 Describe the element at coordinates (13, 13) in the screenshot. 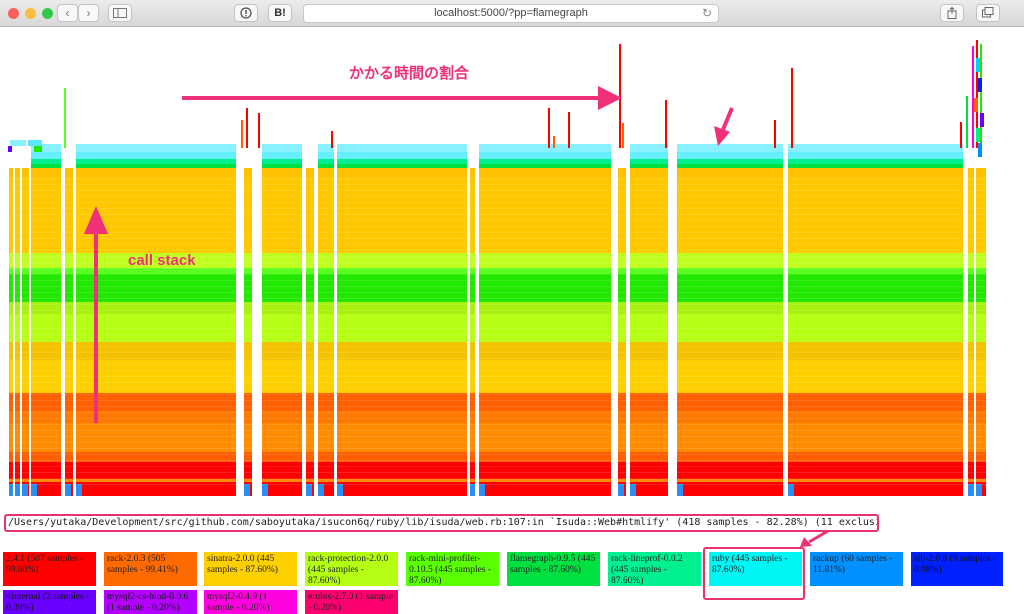

I see `close-window-button` at that location.